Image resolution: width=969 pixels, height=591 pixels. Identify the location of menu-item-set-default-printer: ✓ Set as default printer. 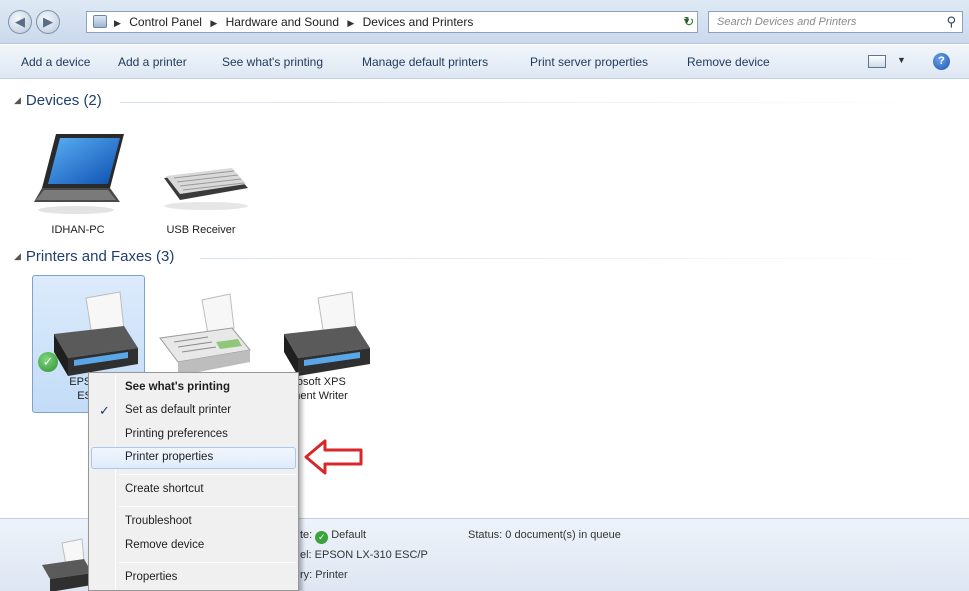
(193, 411).